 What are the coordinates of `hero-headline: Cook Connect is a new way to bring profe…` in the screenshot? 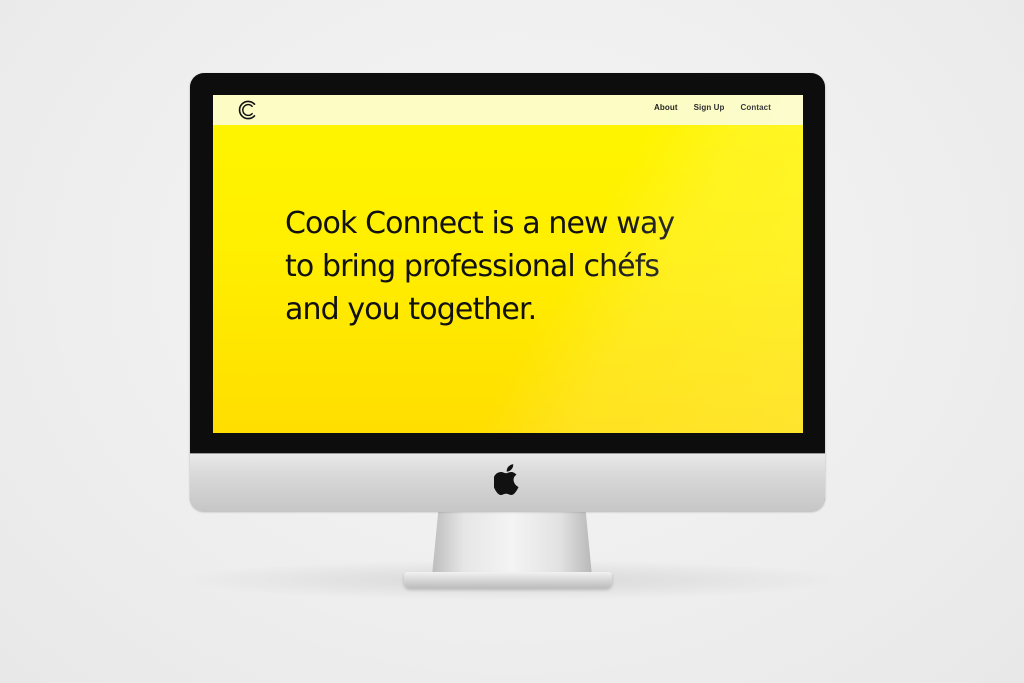 It's located at (520, 266).